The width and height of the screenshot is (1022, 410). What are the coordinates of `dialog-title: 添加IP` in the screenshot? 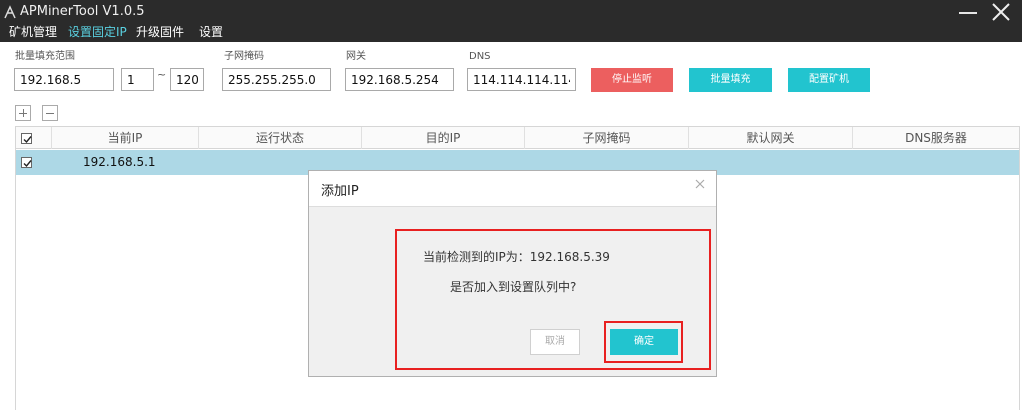 It's located at (340, 191).